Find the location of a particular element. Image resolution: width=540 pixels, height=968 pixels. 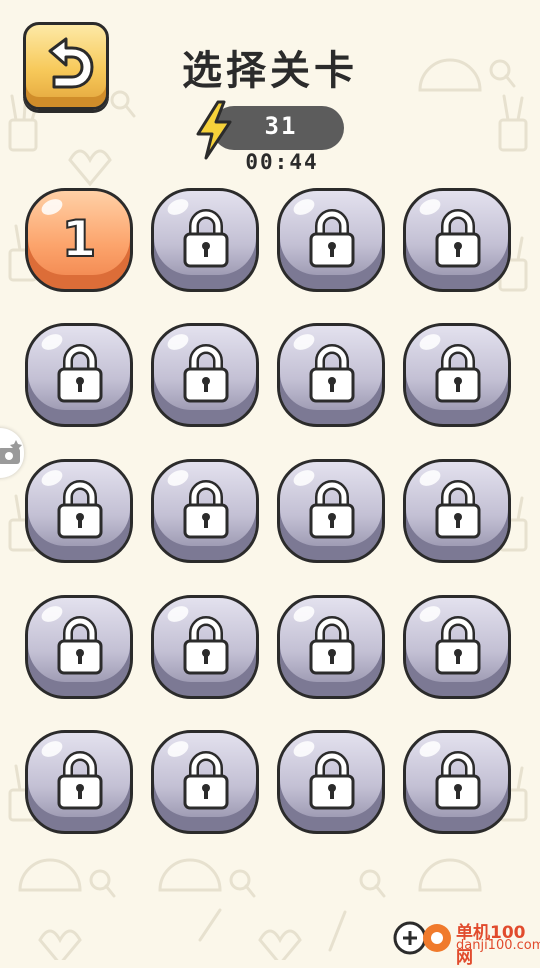

energy-count: 31 is located at coordinates (281, 126).